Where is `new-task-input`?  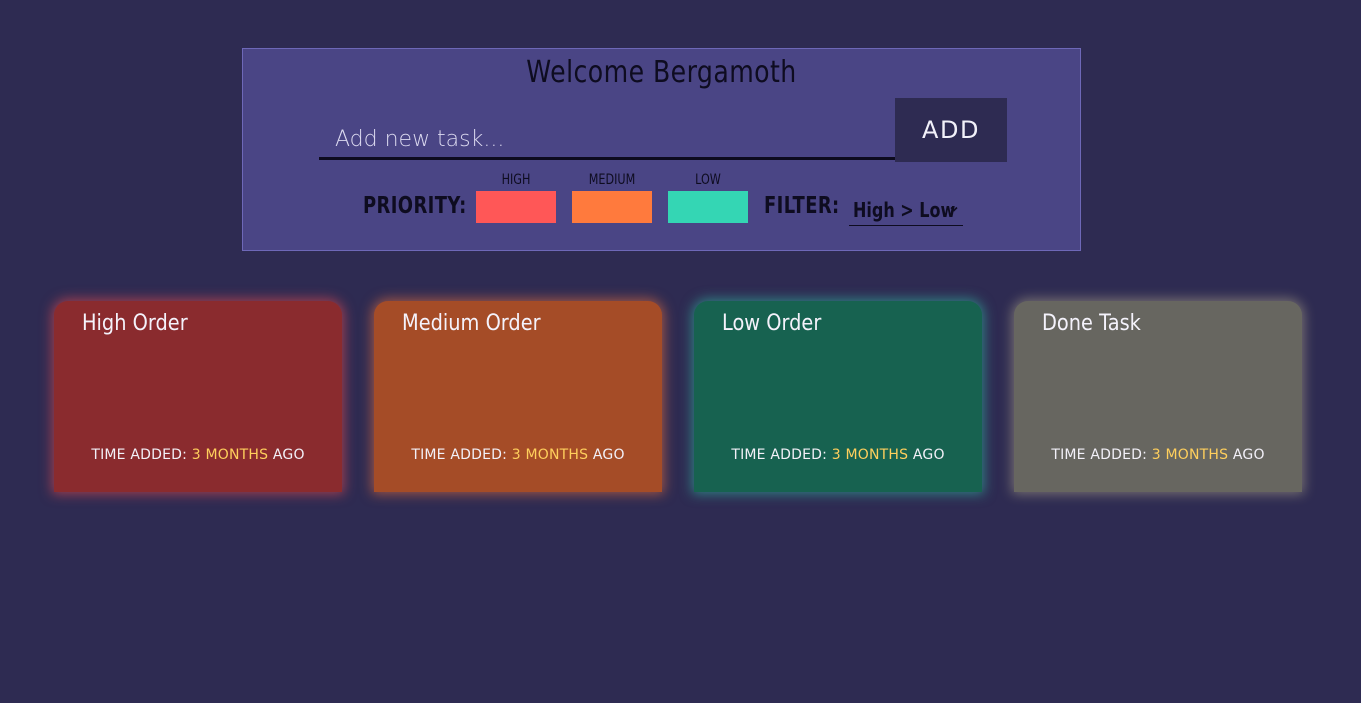
new-task-input is located at coordinates (607, 136).